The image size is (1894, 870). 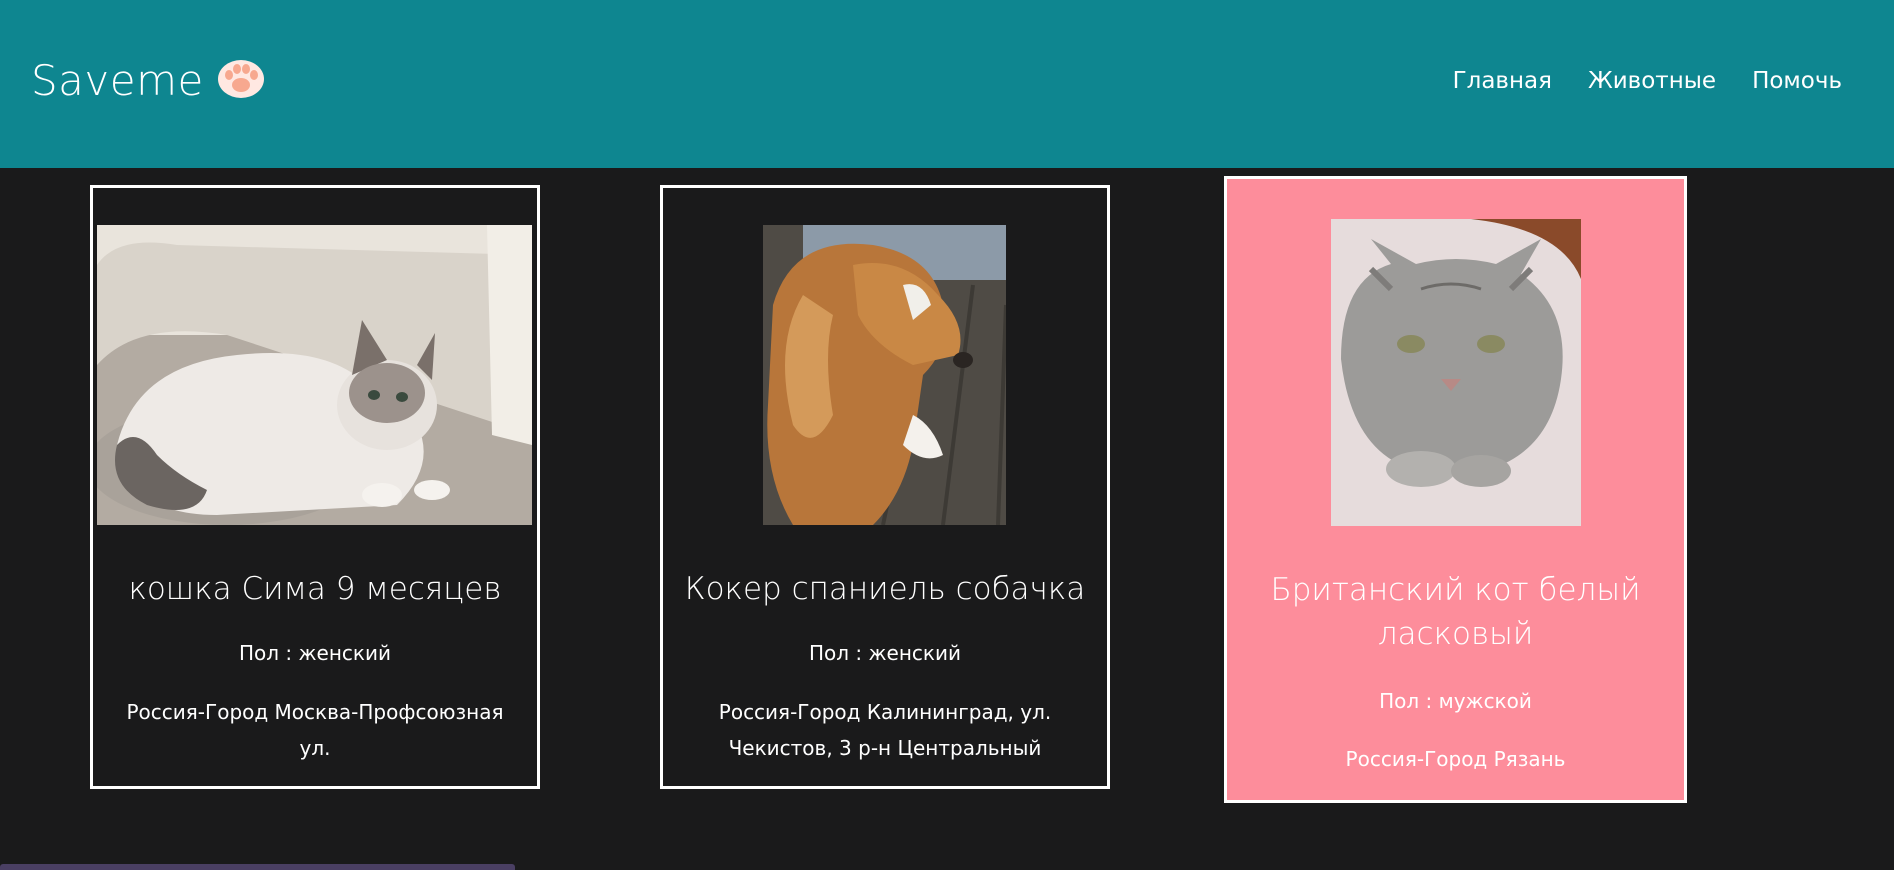 I want to click on white-cat-image, so click(x=314, y=375).